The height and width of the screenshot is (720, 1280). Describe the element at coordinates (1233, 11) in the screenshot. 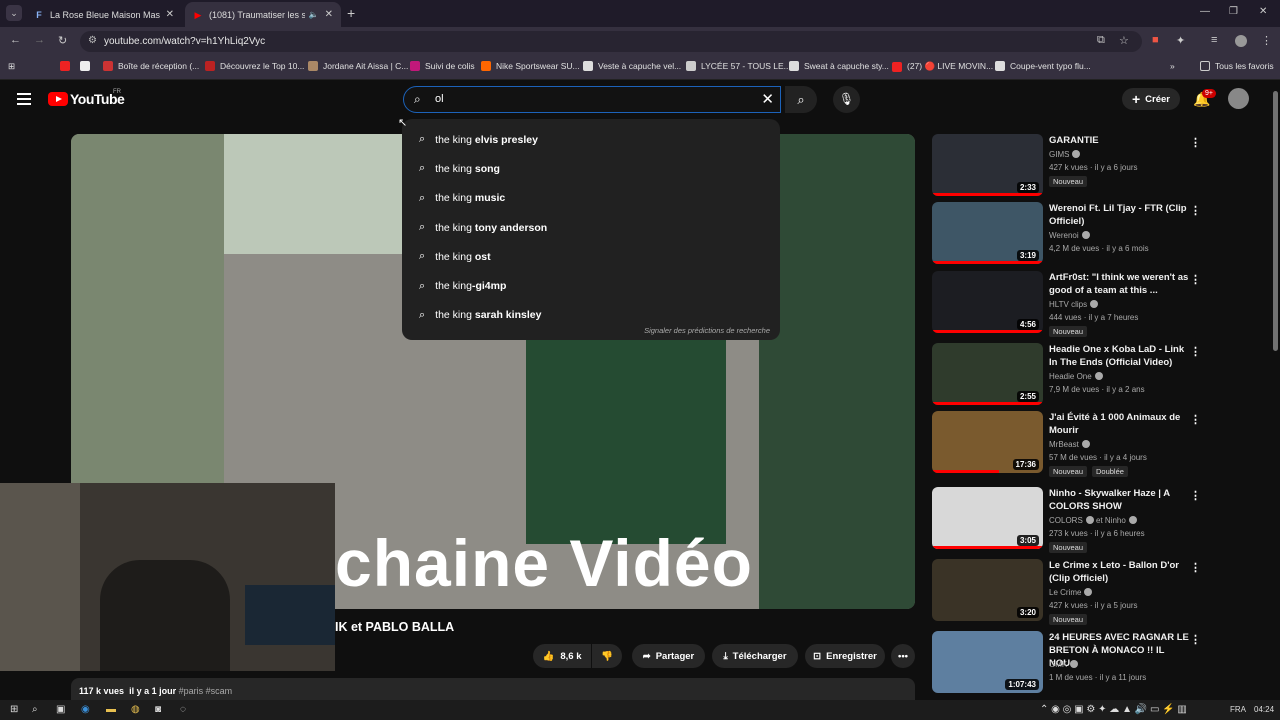

I see `restore-icon: ❐` at that location.